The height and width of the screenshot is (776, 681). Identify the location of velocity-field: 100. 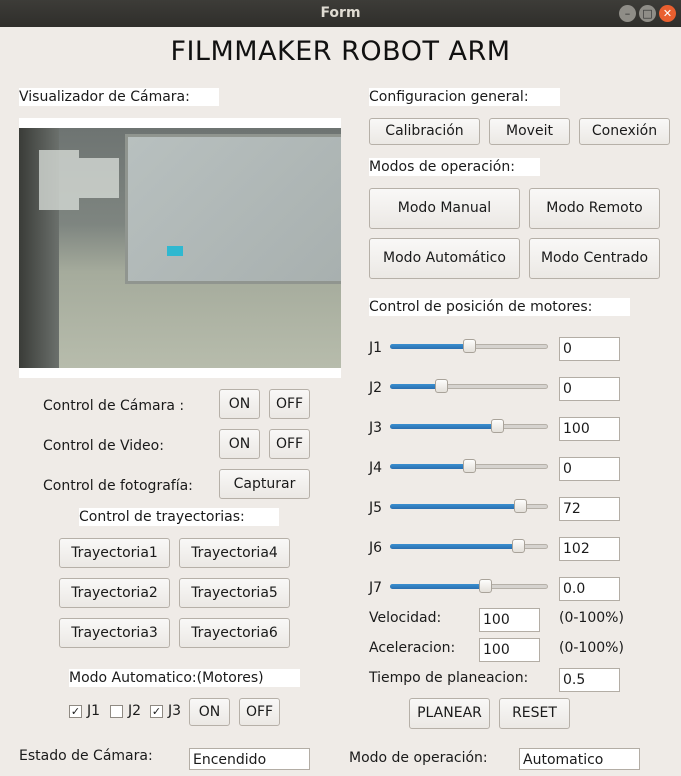
(509, 620).